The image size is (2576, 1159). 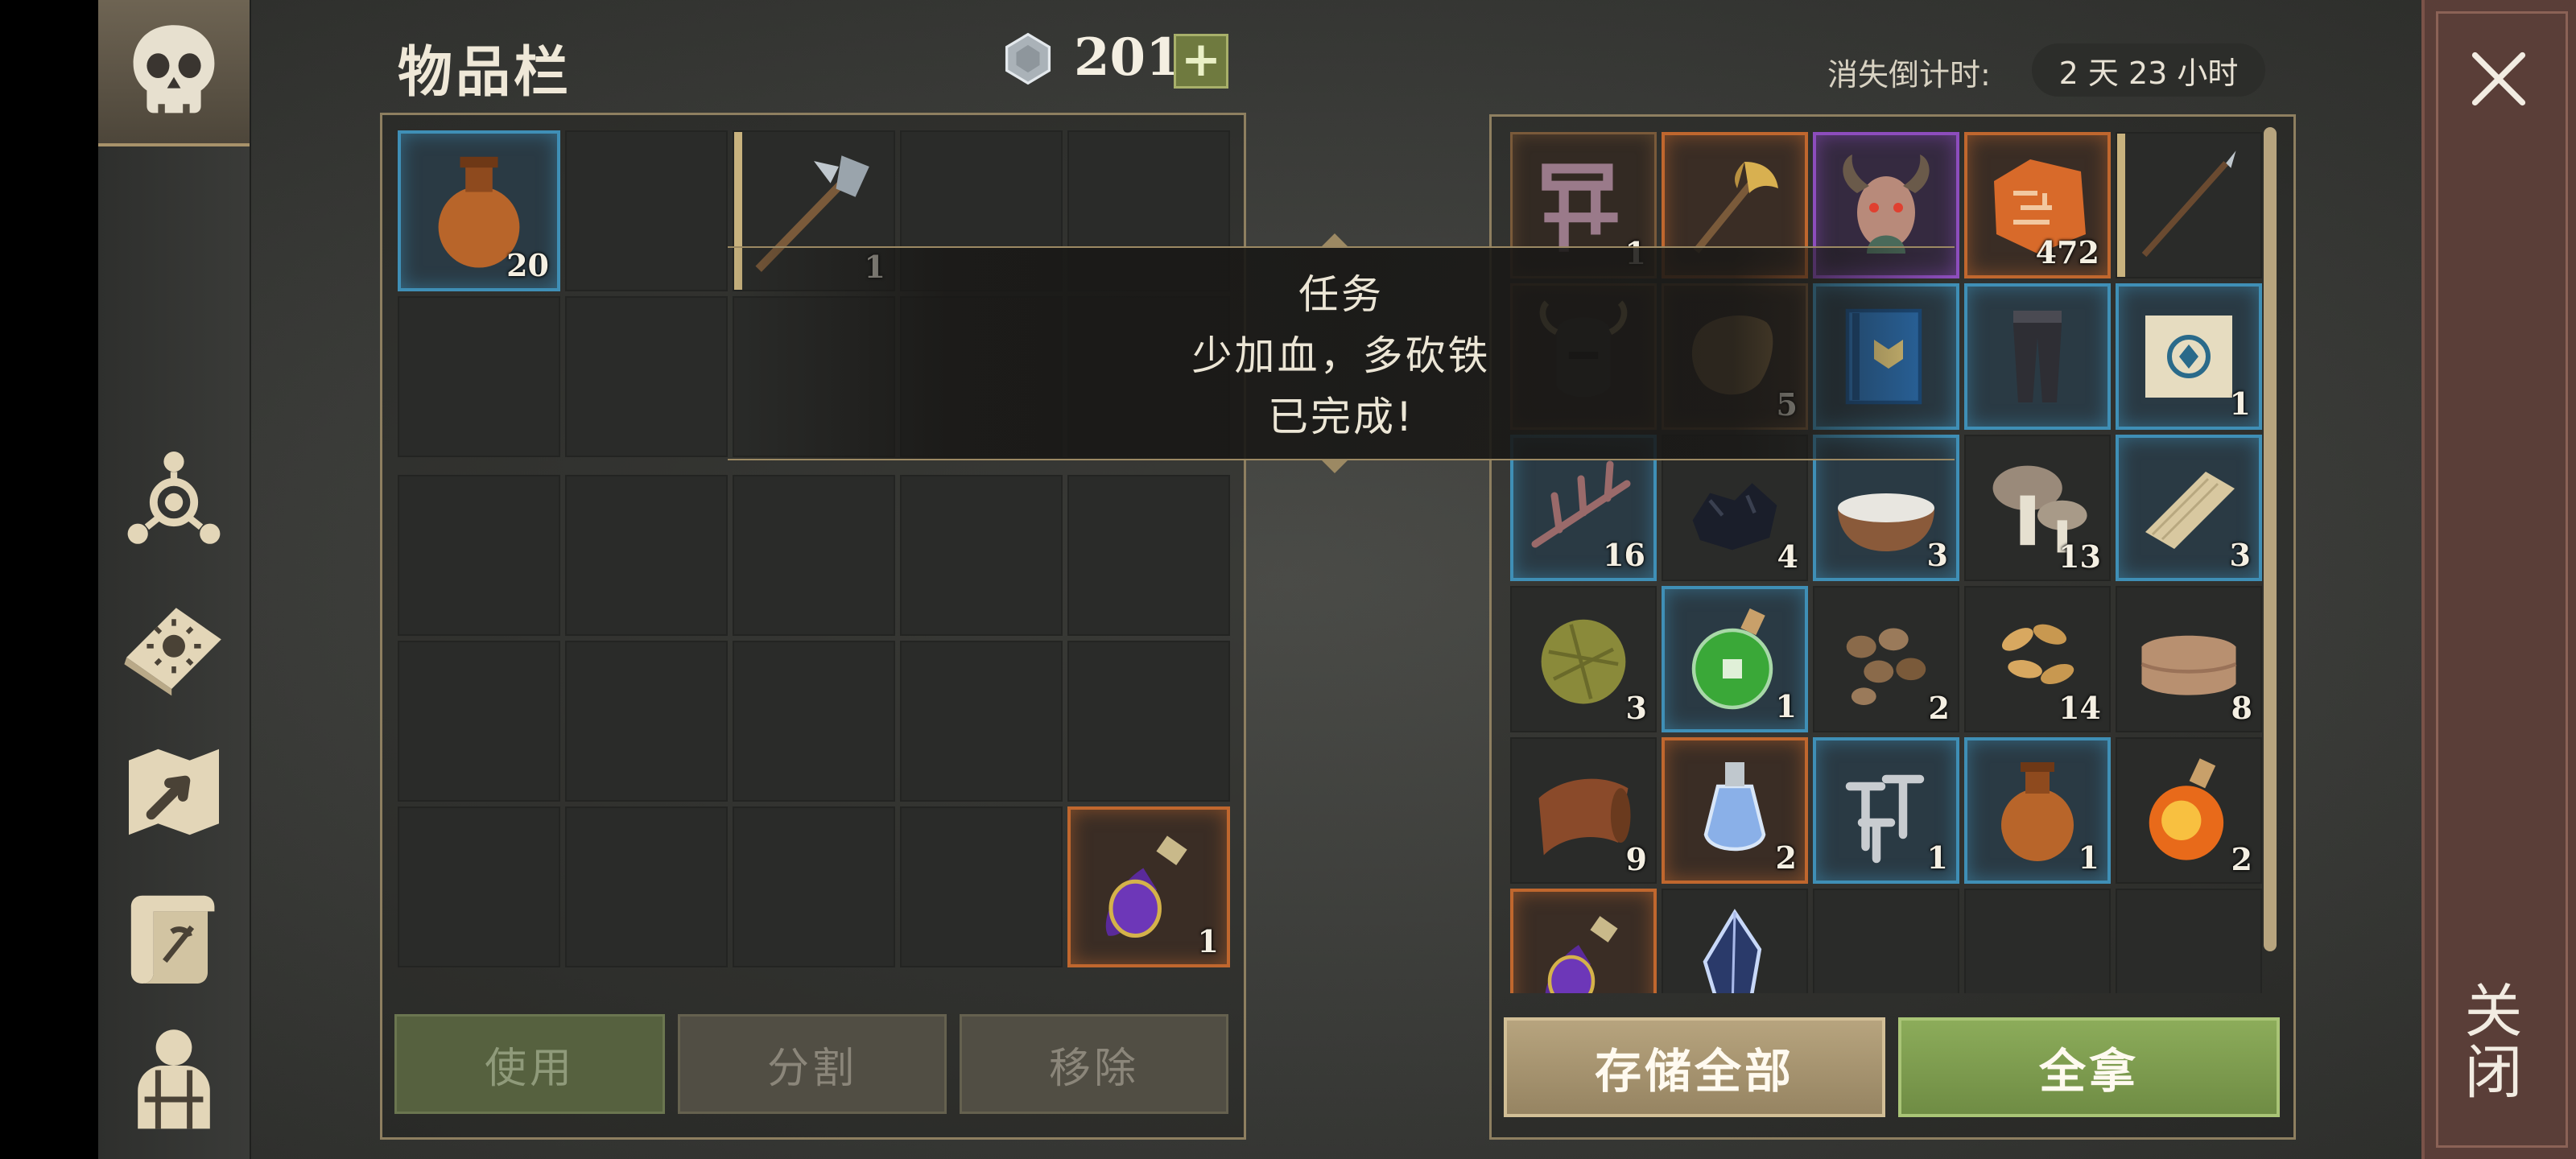 What do you see at coordinates (1341, 355) in the screenshot?
I see `toast-quest-name: 少加血，多砍铁` at bounding box center [1341, 355].